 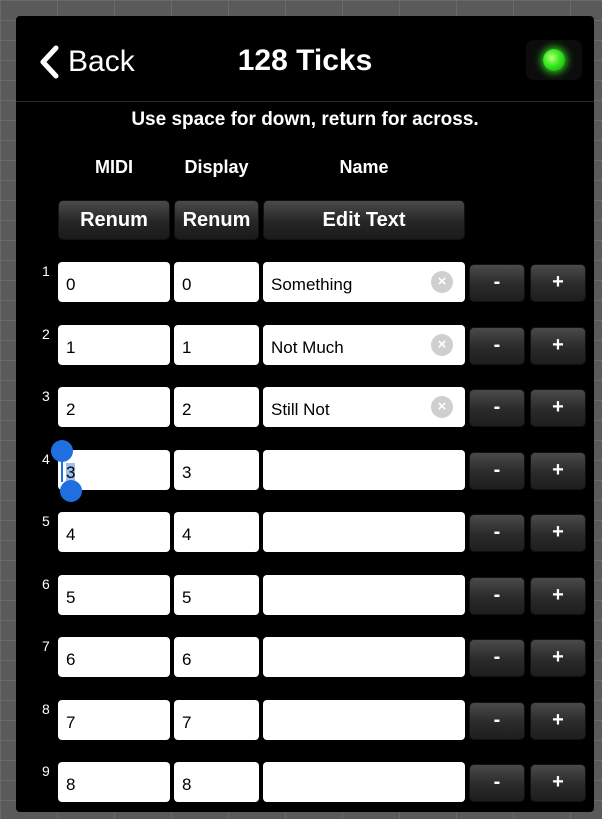 What do you see at coordinates (46, 646) in the screenshot?
I see `row-number: 7` at bounding box center [46, 646].